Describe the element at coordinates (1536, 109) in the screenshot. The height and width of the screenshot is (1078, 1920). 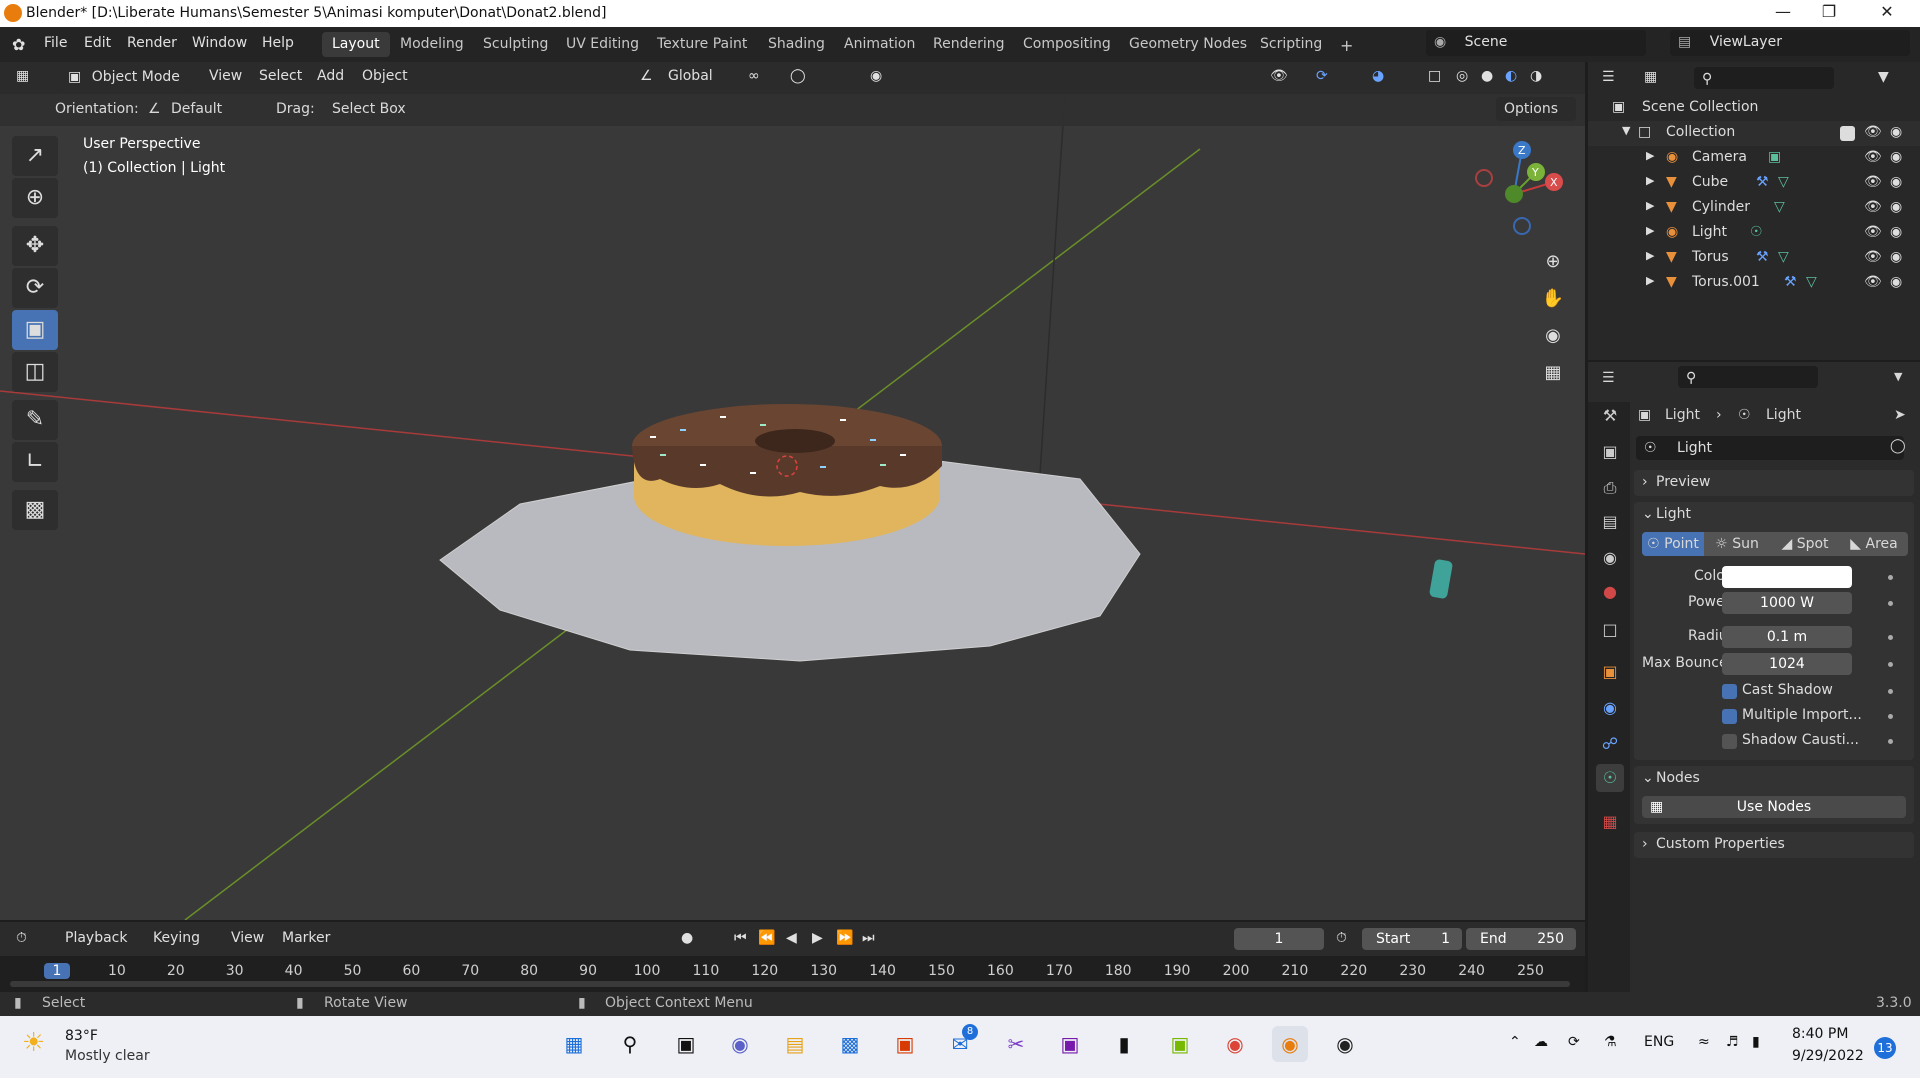
I see `options-dropdown: Options` at that location.